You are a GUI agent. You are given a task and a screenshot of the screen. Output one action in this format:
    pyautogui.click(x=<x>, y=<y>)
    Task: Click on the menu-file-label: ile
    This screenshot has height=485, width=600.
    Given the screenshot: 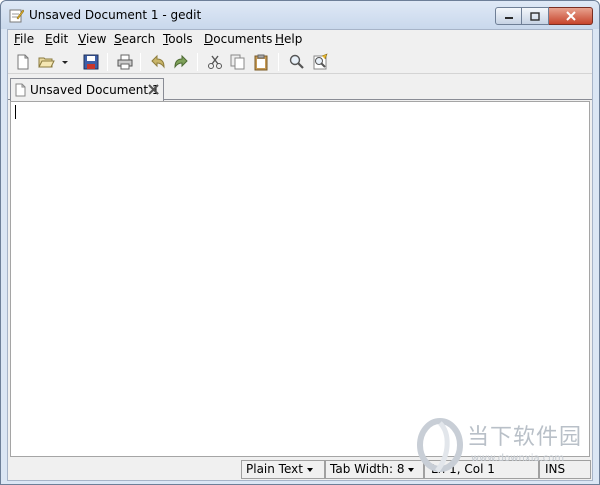 What is the action you would take?
    pyautogui.click(x=27, y=39)
    